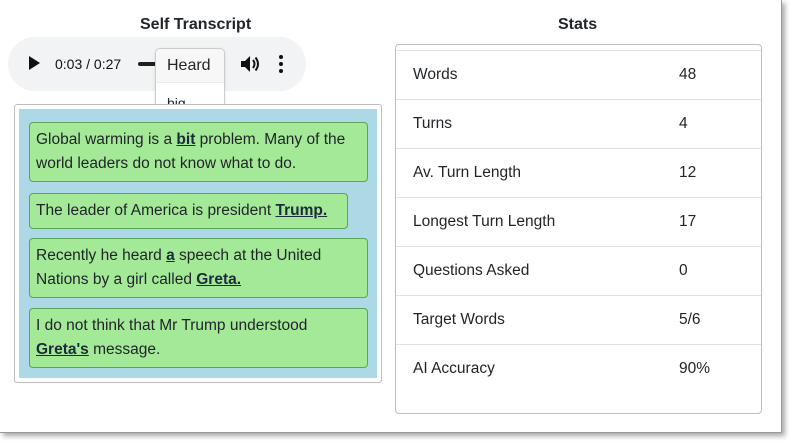 This screenshot has height=443, width=790. Describe the element at coordinates (471, 270) in the screenshot. I see `stat-label: Questions Asked` at that location.